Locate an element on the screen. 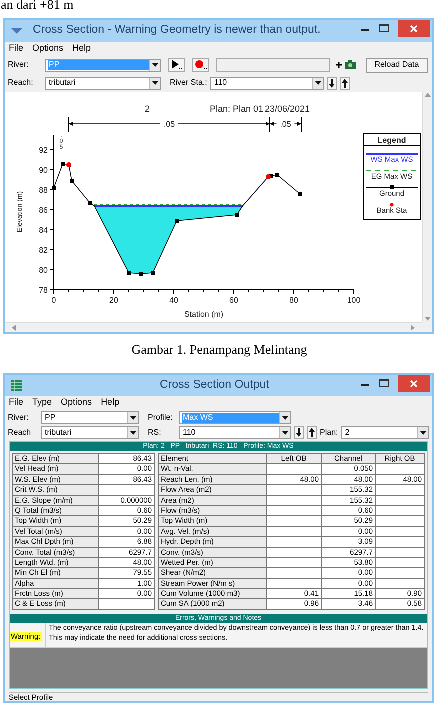 The image size is (439, 704). scroll-right-icon is located at coordinates (413, 327).